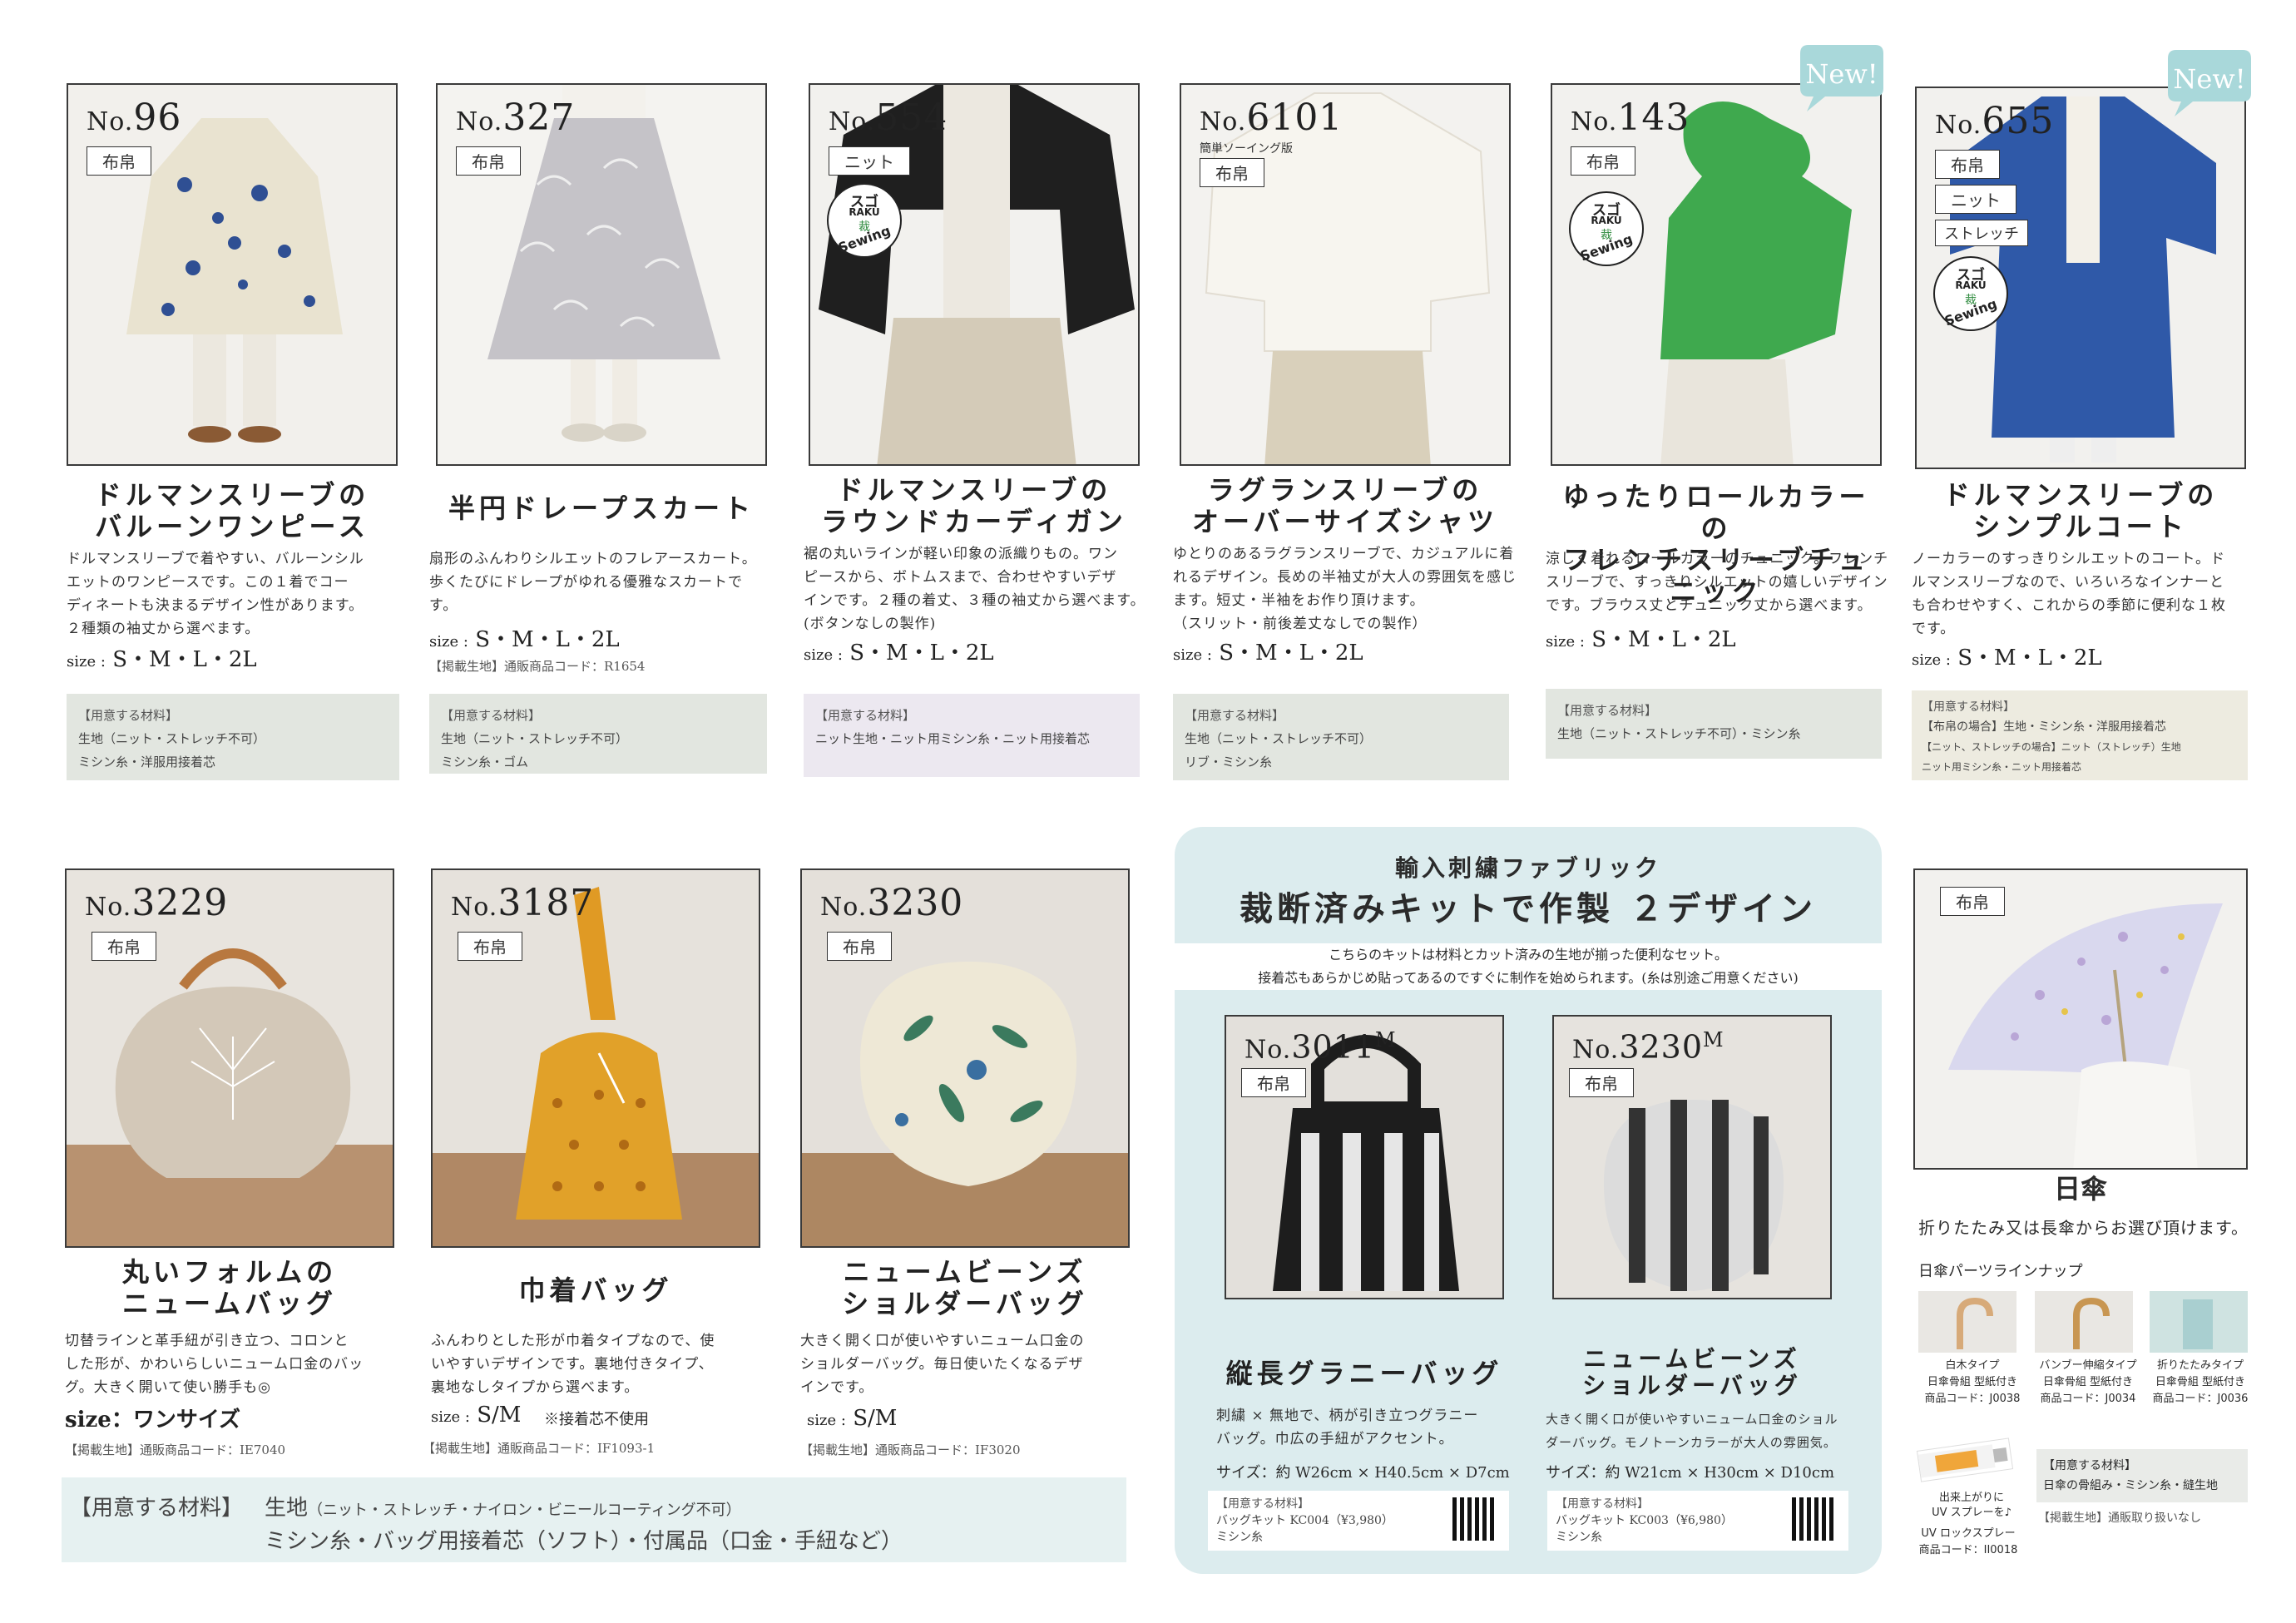 The image size is (2296, 1623). I want to click on round-bag-illustration, so click(230, 1097).